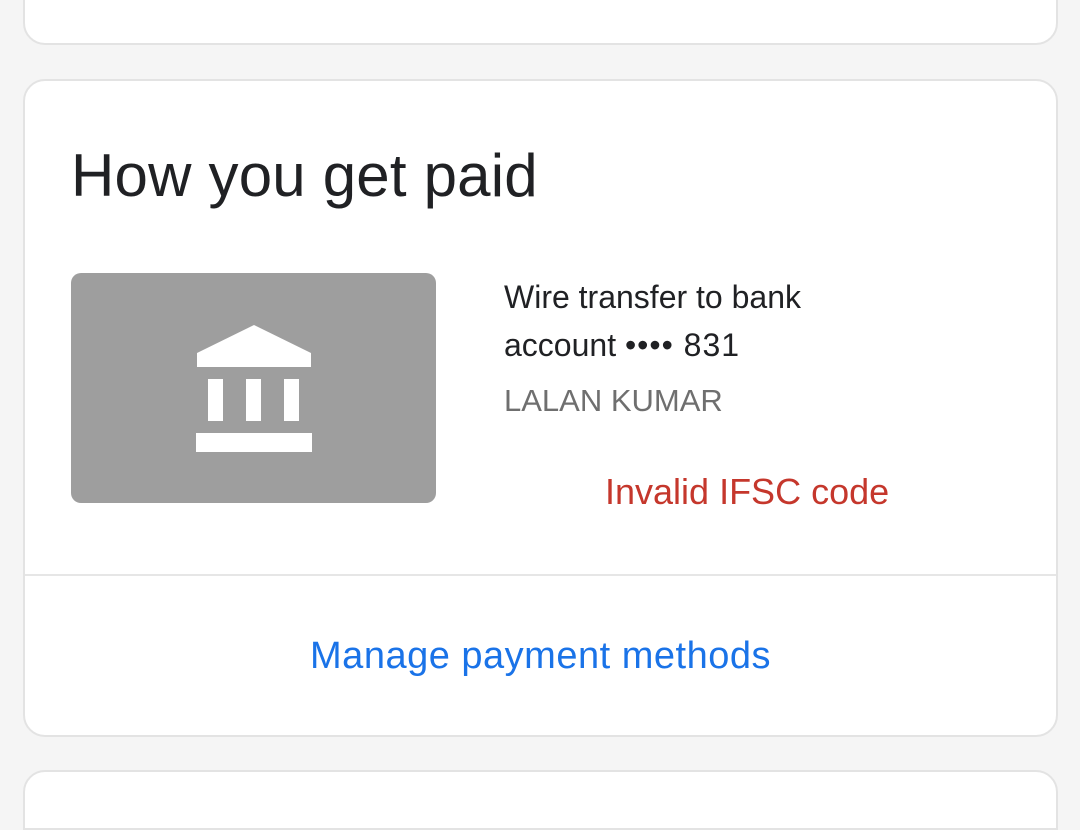  Describe the element at coordinates (652, 297) in the screenshot. I see `payment-method-line1: Wire transfer to bank` at that location.